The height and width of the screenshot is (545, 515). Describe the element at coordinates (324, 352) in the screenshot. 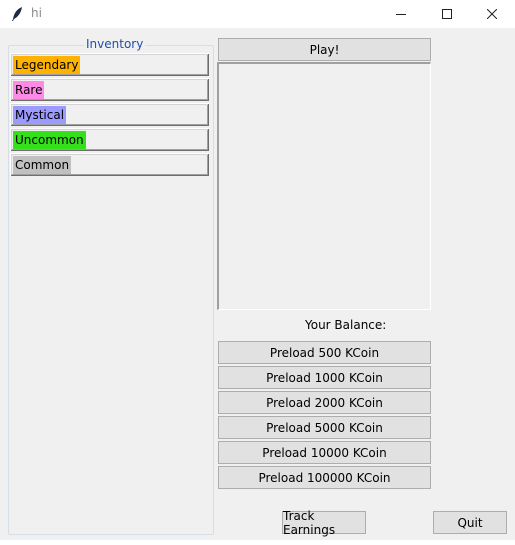

I see `preload-500-button: Preload 500 KCoin` at that location.